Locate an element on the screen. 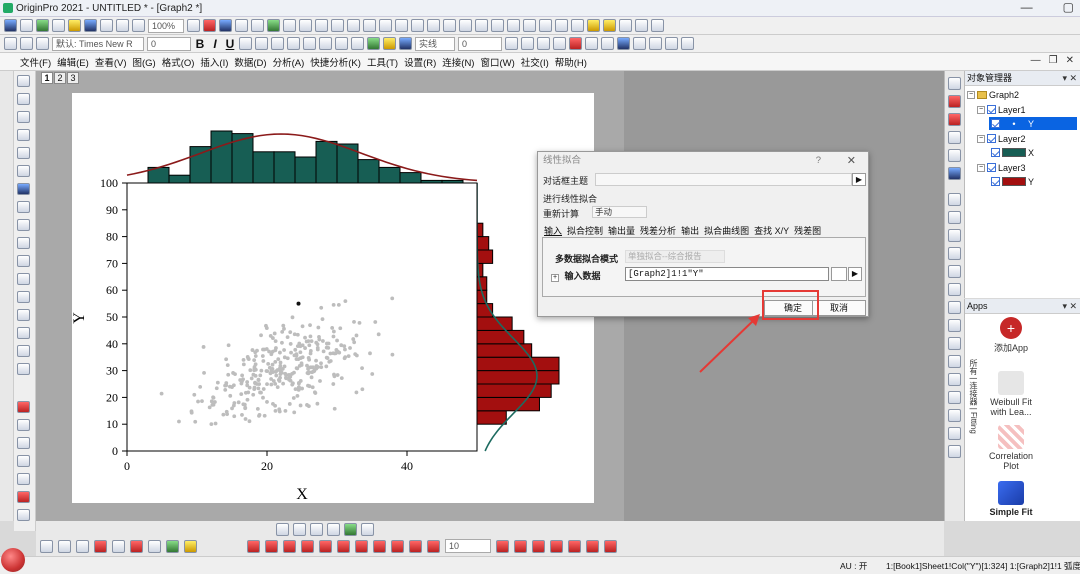 Image resolution: width=1080 pixels, height=574 pixels. import-icon is located at coordinates (106, 25).